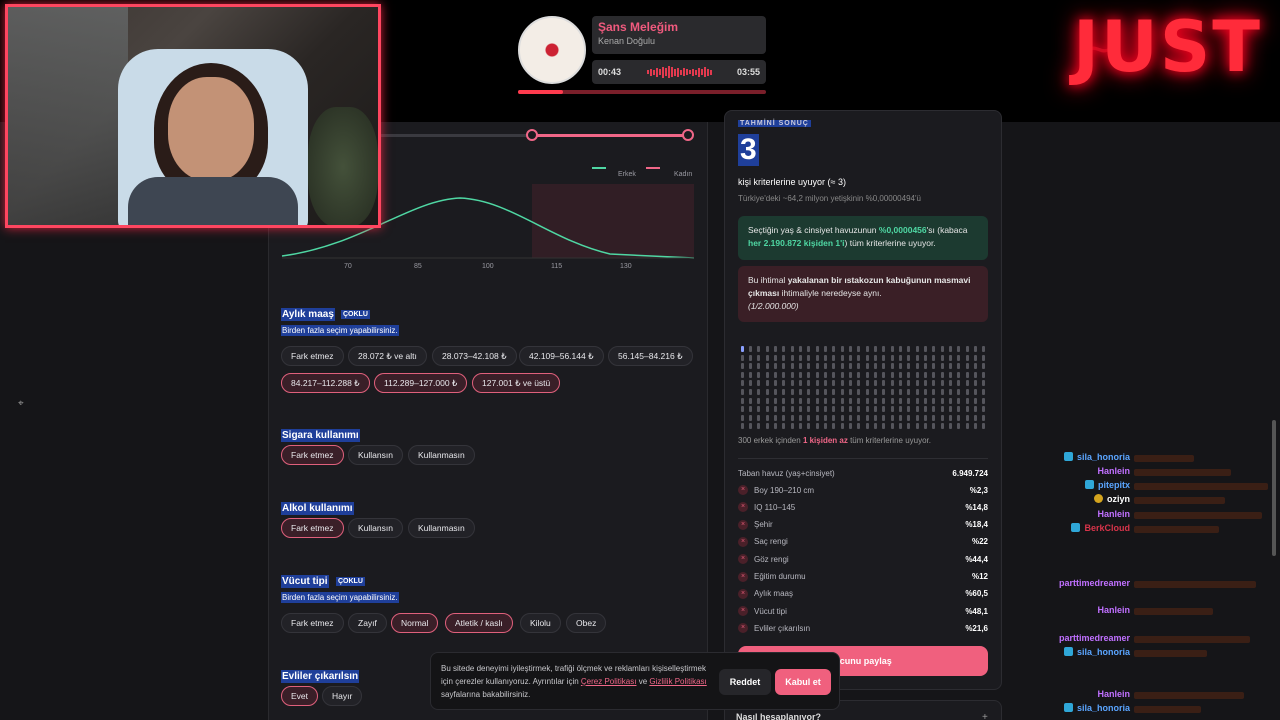 This screenshot has height=720, width=1280. I want to click on expand-plus-icon: +, so click(985, 716).